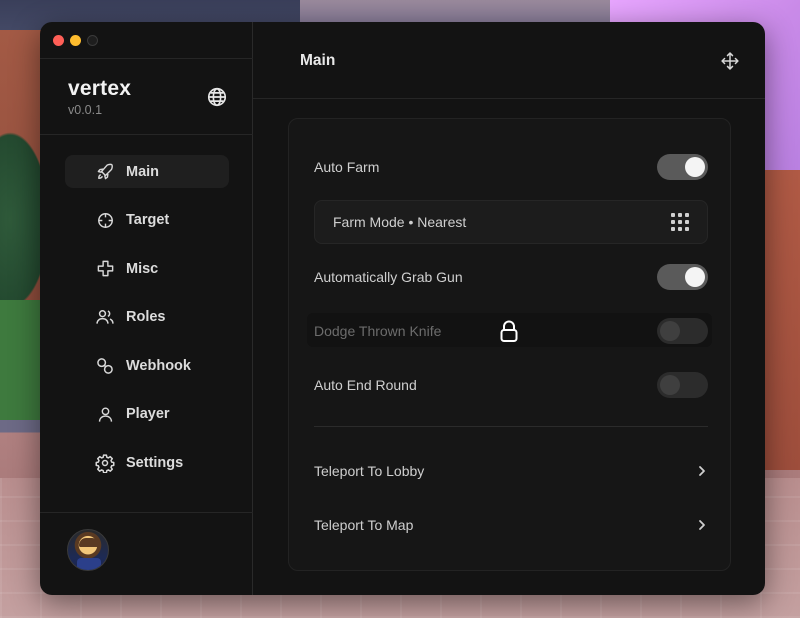 The width and height of the screenshot is (800, 618). What do you see at coordinates (105, 366) in the screenshot?
I see `webhook-icon` at bounding box center [105, 366].